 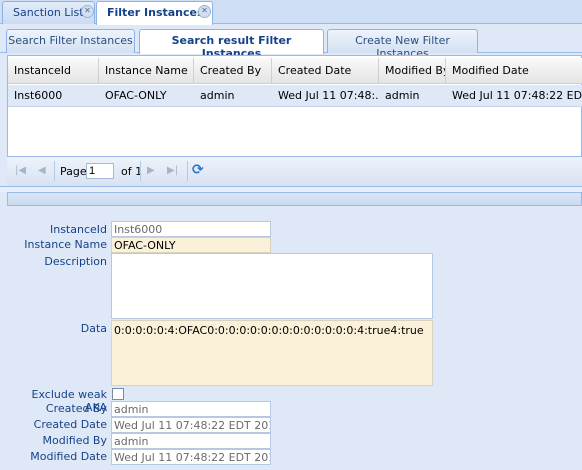 I want to click on instance-name-field: OFAC-ONLY, so click(x=191, y=245).